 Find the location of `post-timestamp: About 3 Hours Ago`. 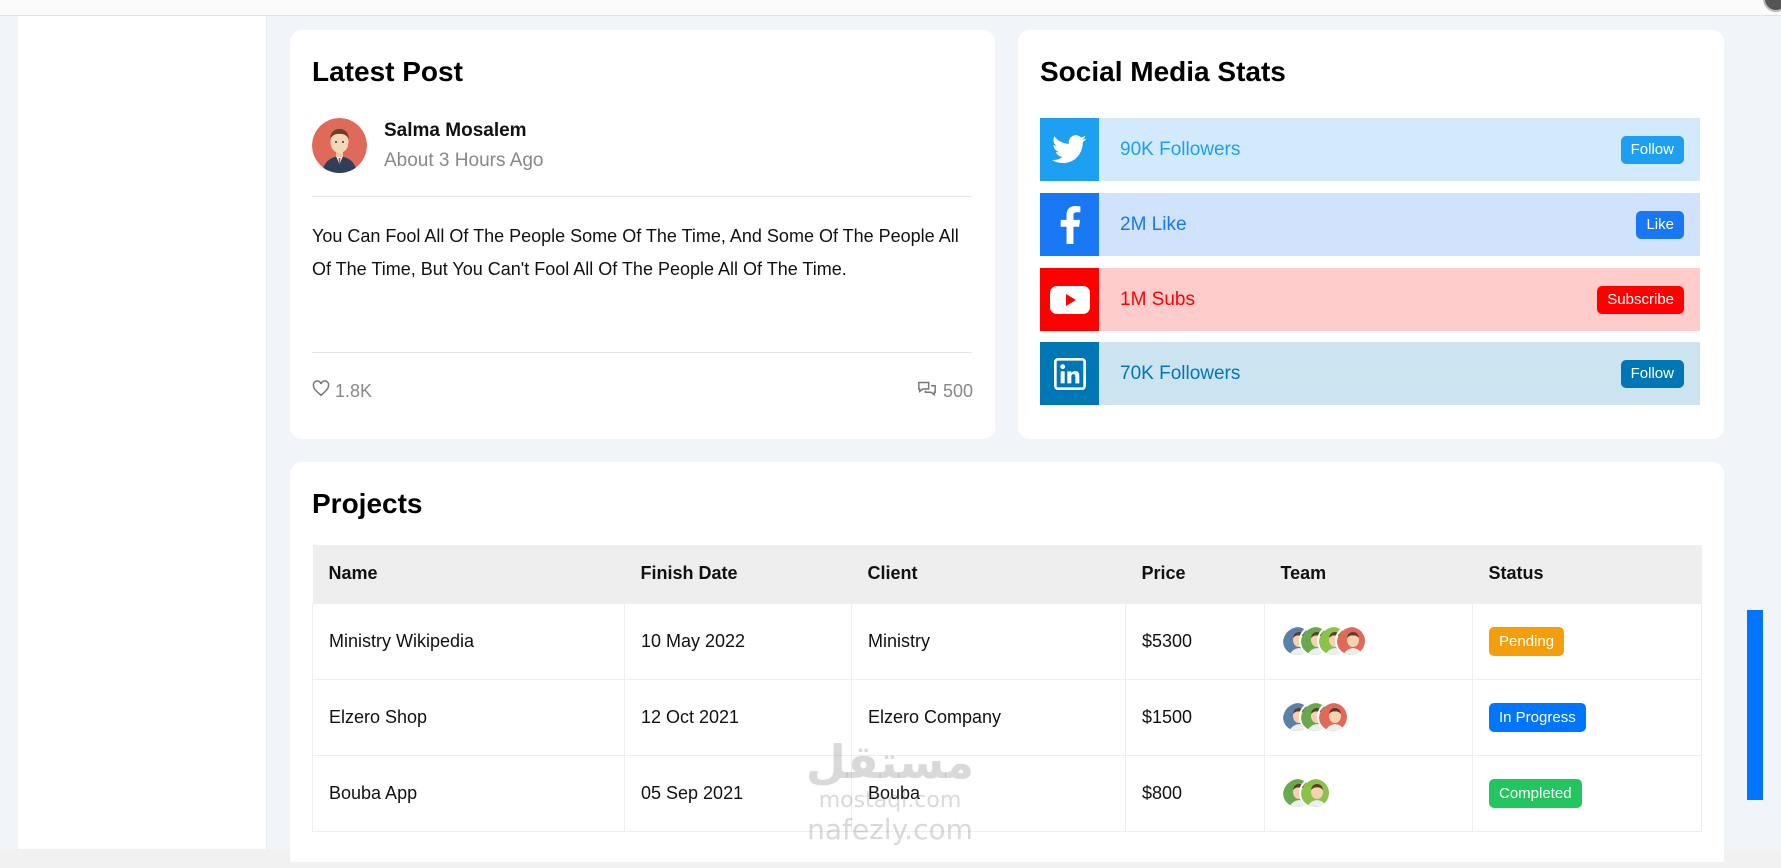

post-timestamp: About 3 Hours Ago is located at coordinates (464, 160).